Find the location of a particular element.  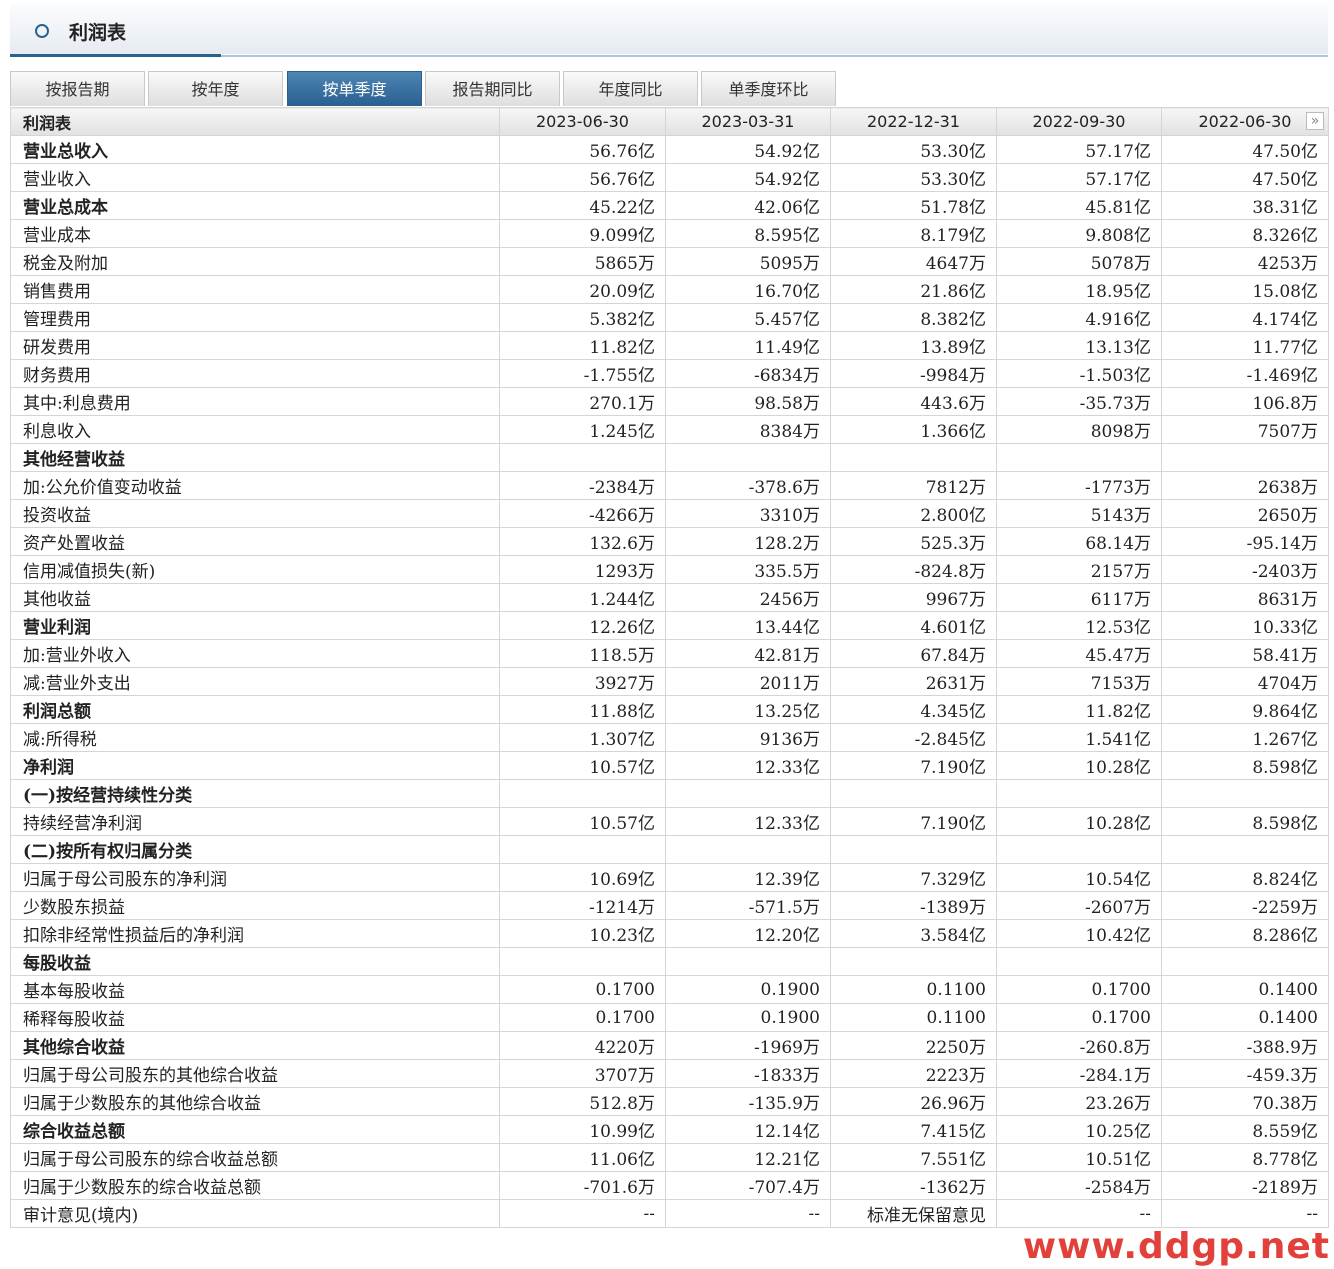

table-row: 加:营业外收入 118.5万 42.81万 67.84万 45.47万 58.41万 is located at coordinates (669, 653).